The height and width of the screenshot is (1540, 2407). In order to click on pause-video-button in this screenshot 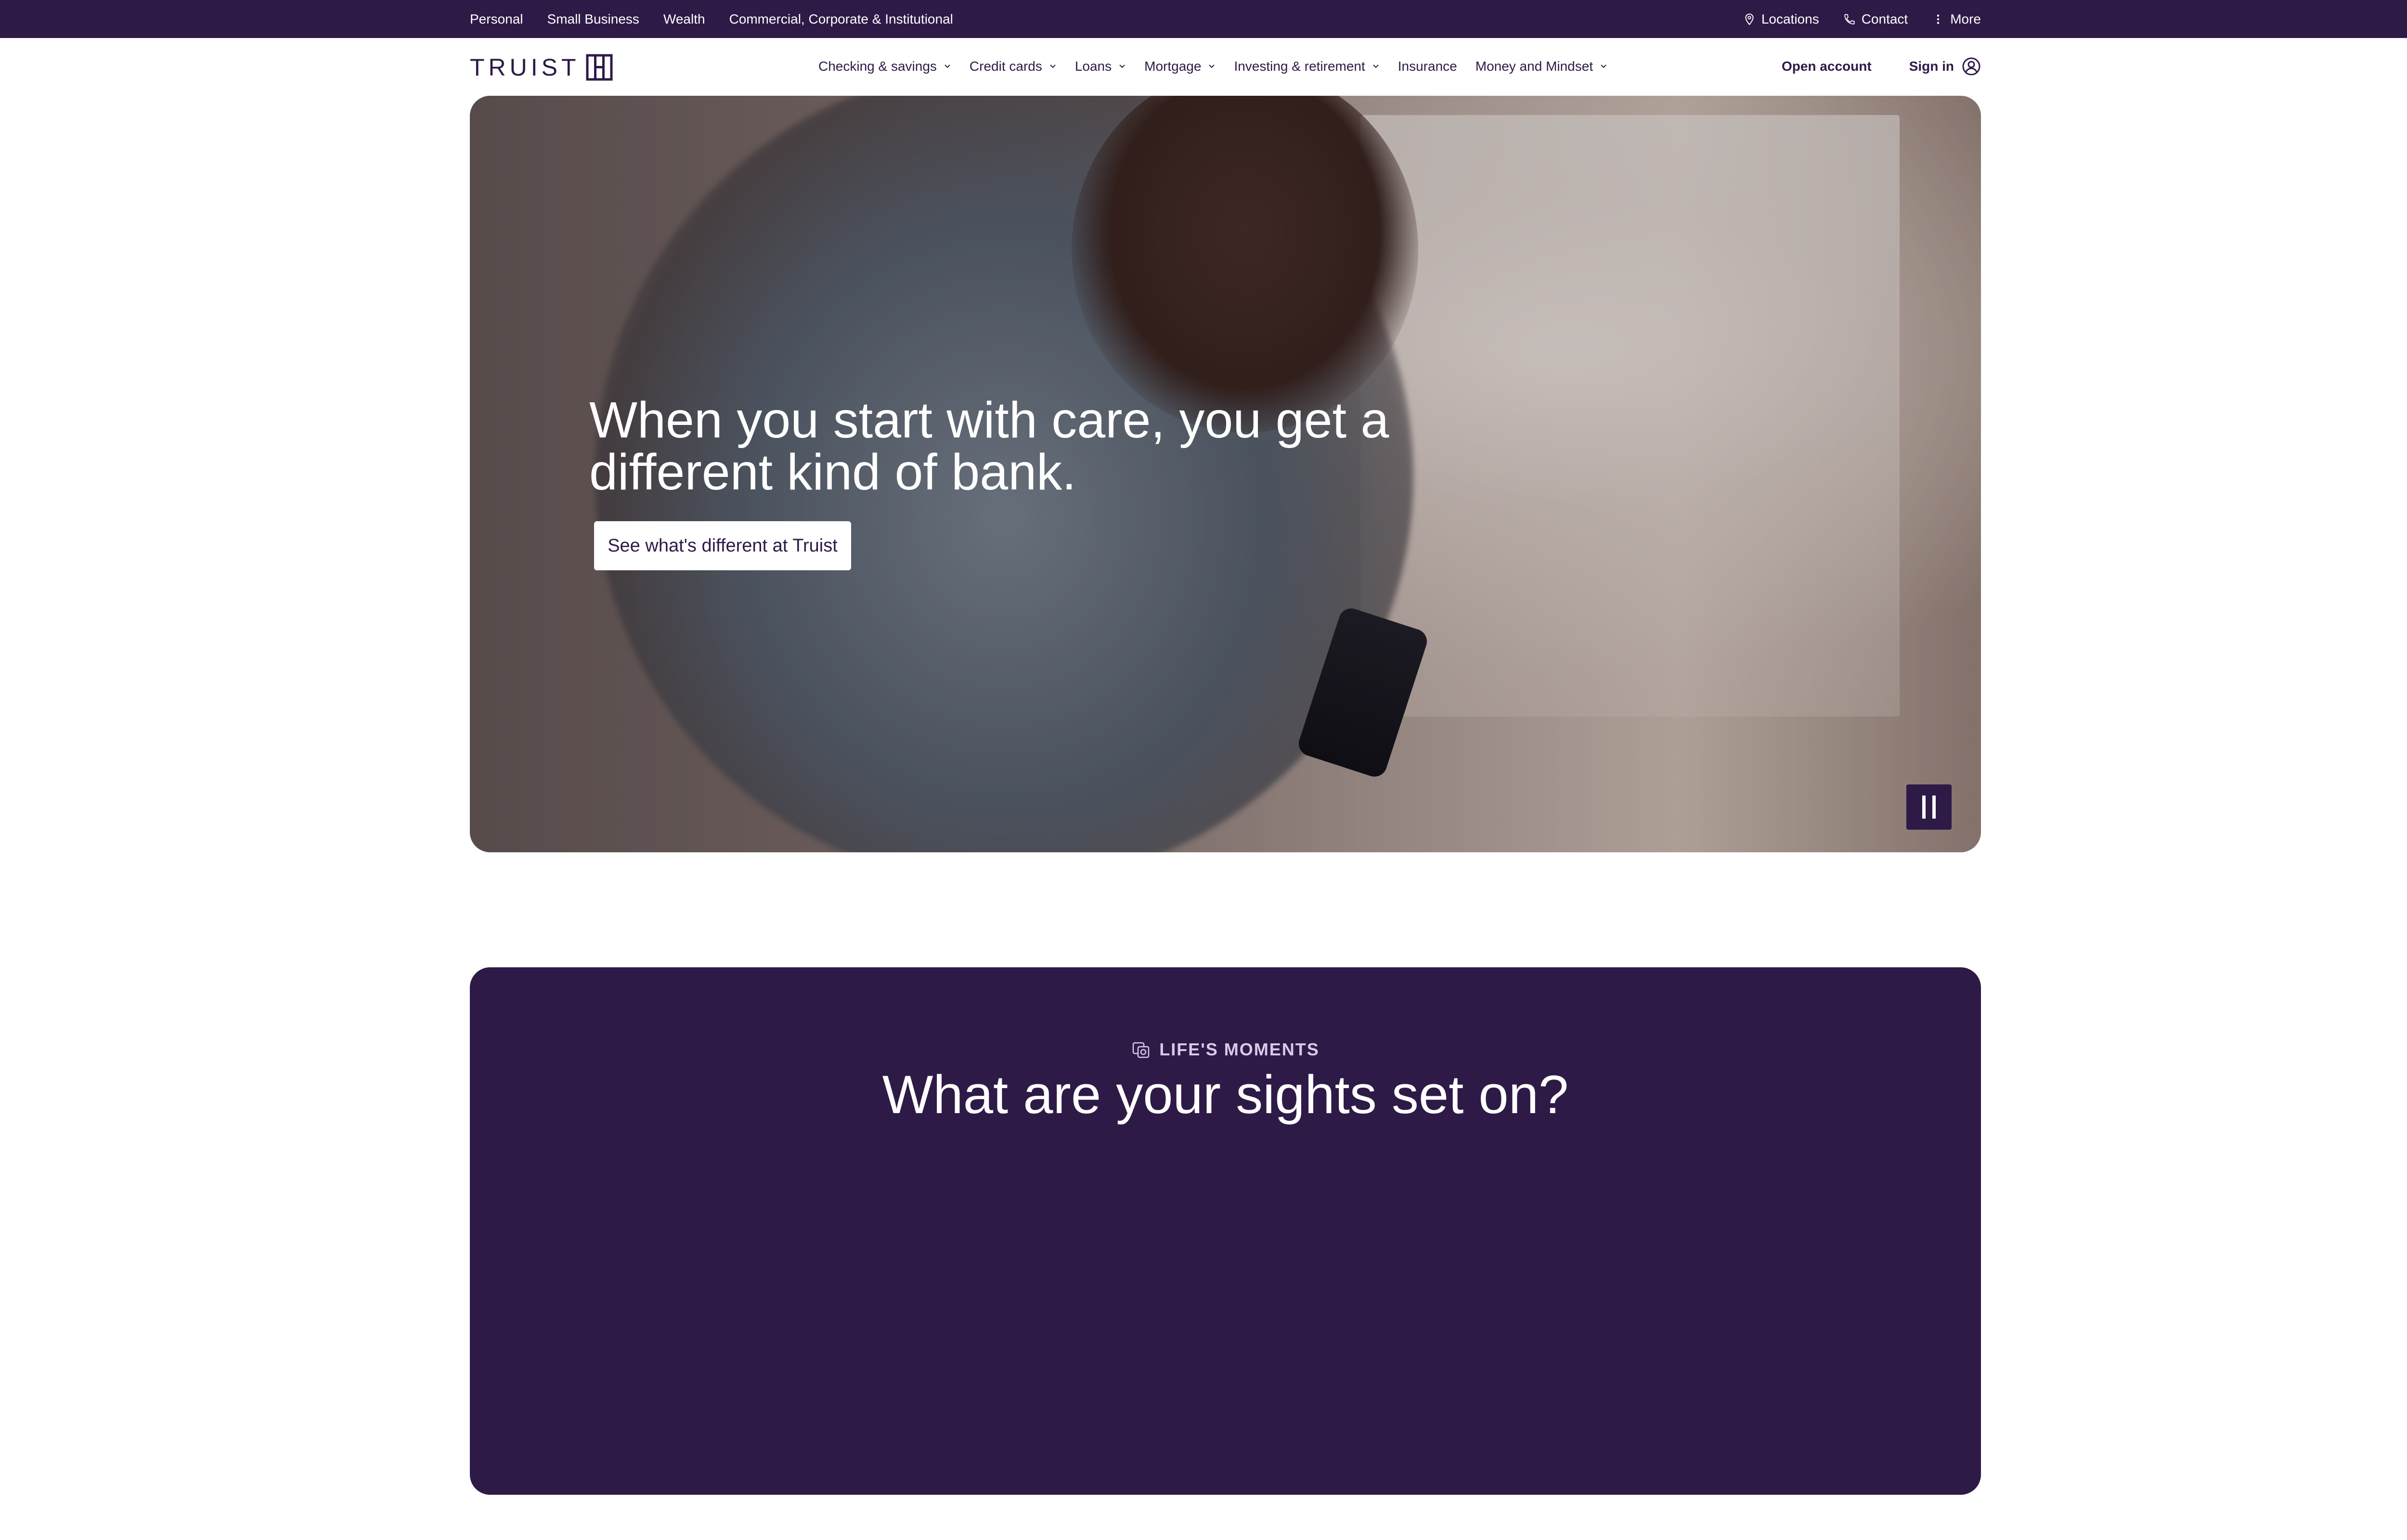, I will do `click(1929, 807)`.